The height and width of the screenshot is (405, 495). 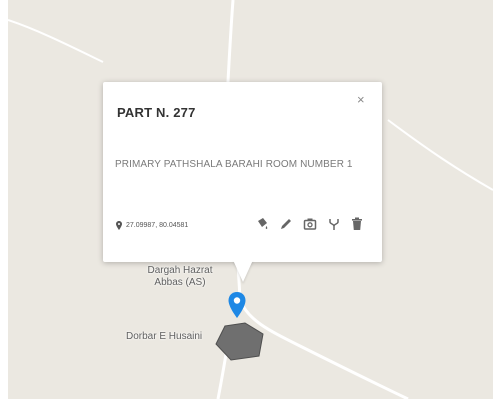 I want to click on place-label-dargah-text: Dargah Hazrat Abbas (AS), so click(x=180, y=276).